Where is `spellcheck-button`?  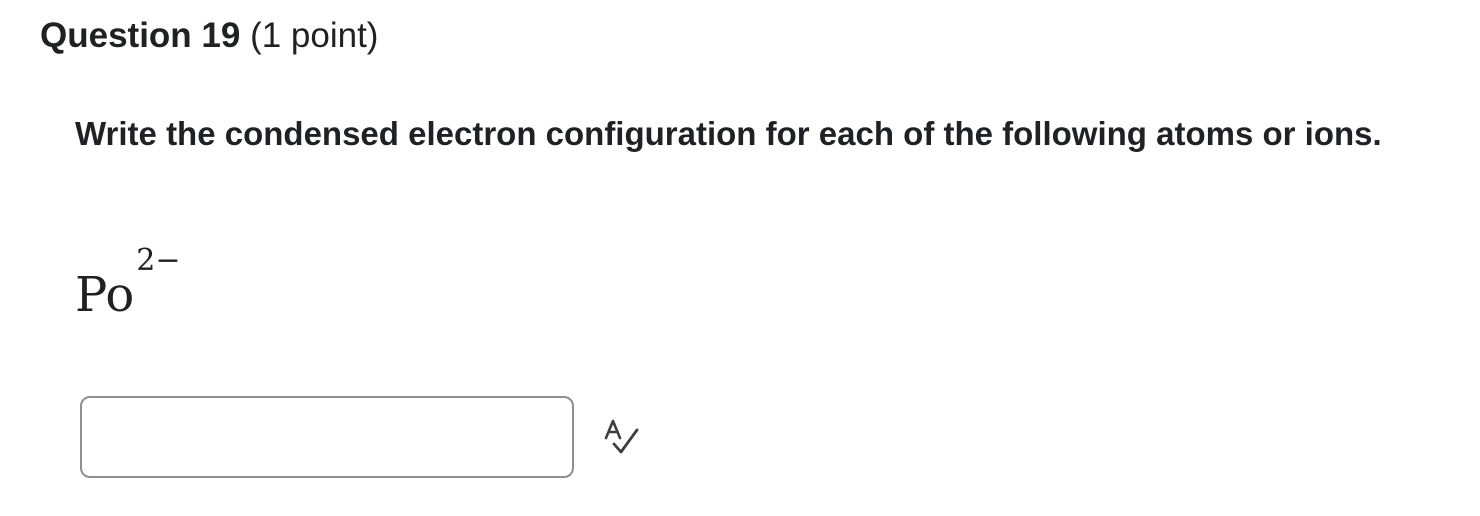 spellcheck-button is located at coordinates (621, 438).